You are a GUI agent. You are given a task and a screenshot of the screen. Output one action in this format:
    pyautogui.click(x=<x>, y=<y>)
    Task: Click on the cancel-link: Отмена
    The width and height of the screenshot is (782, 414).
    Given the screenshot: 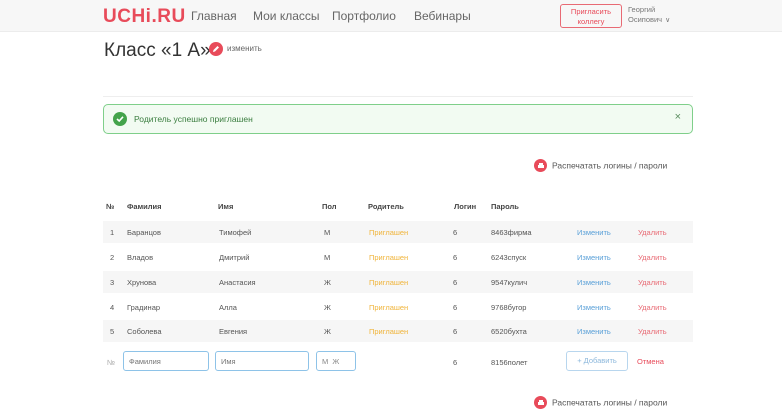 What is the action you would take?
    pyautogui.click(x=650, y=361)
    